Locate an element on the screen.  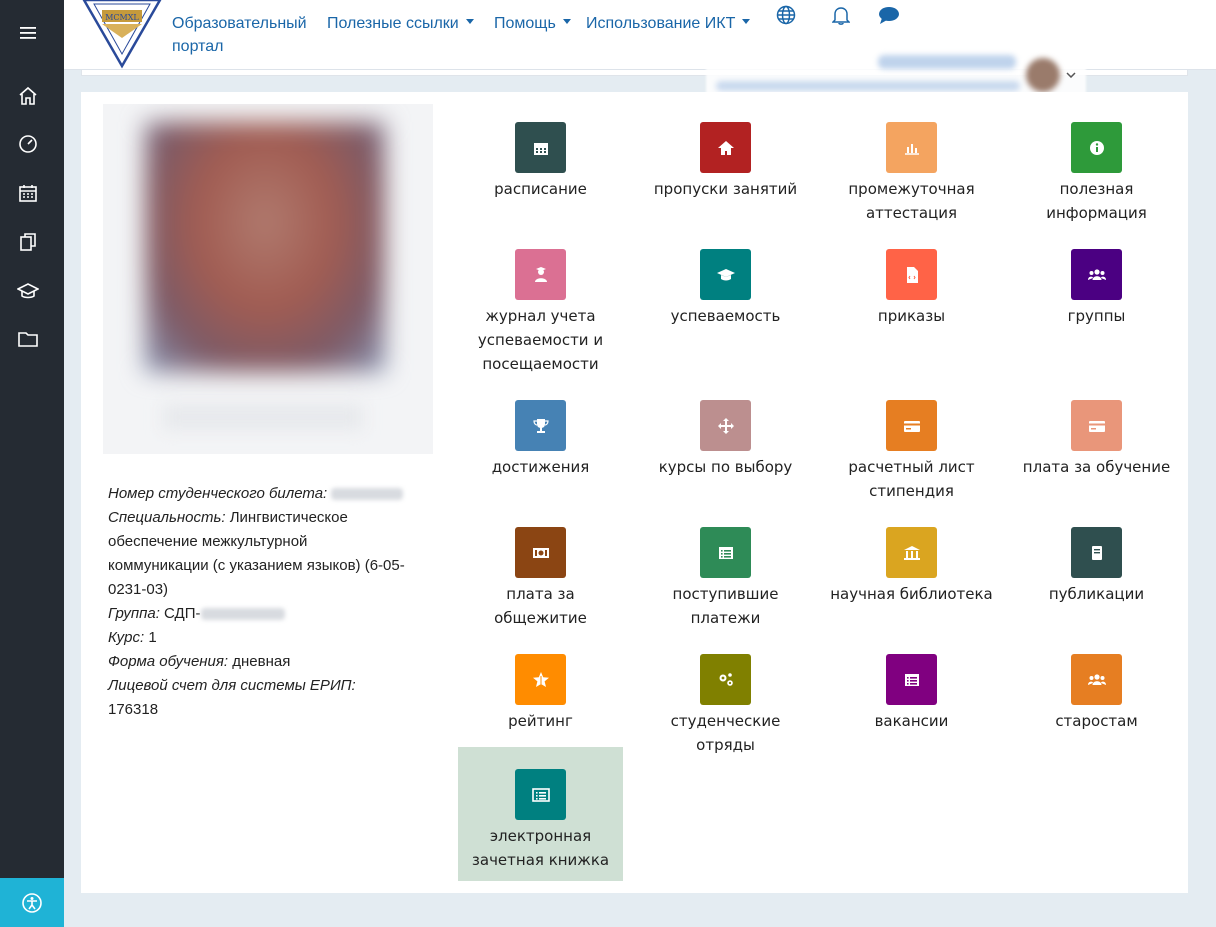
nav-useful-links: Полезные ссылки is located at coordinates (400, 23).